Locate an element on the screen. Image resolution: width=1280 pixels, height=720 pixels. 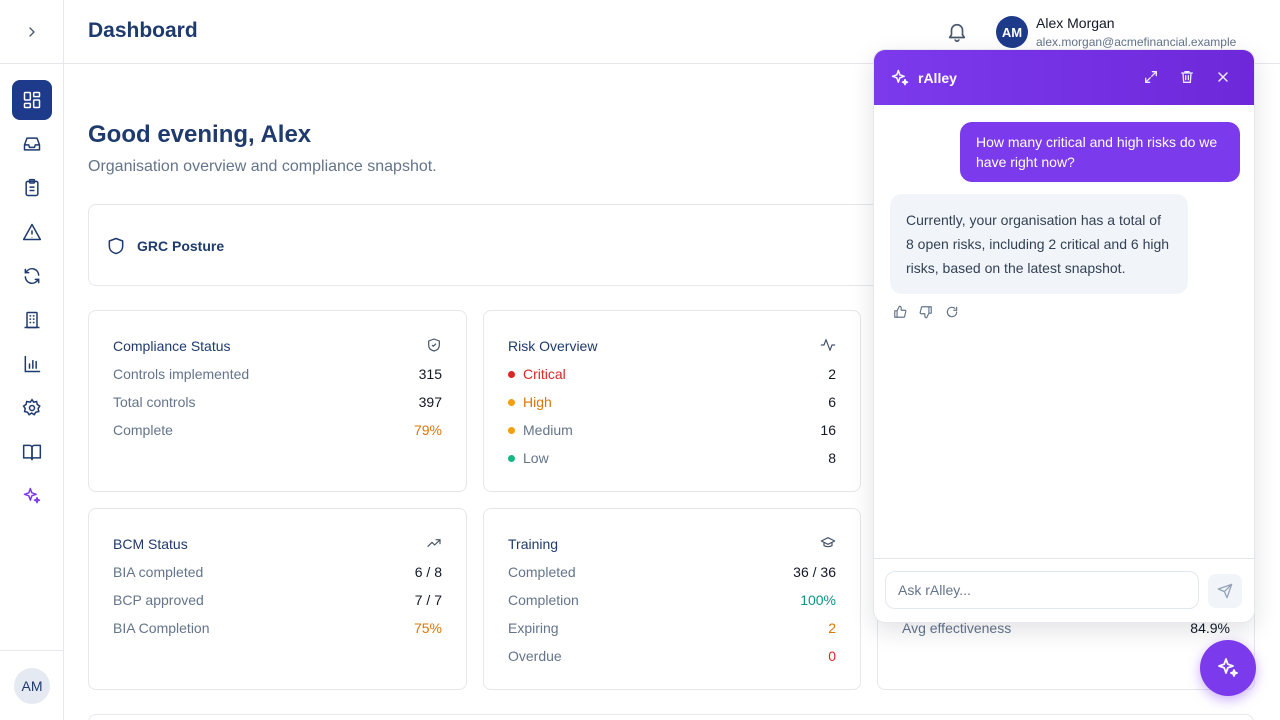
close-icon is located at coordinates (1223, 77).